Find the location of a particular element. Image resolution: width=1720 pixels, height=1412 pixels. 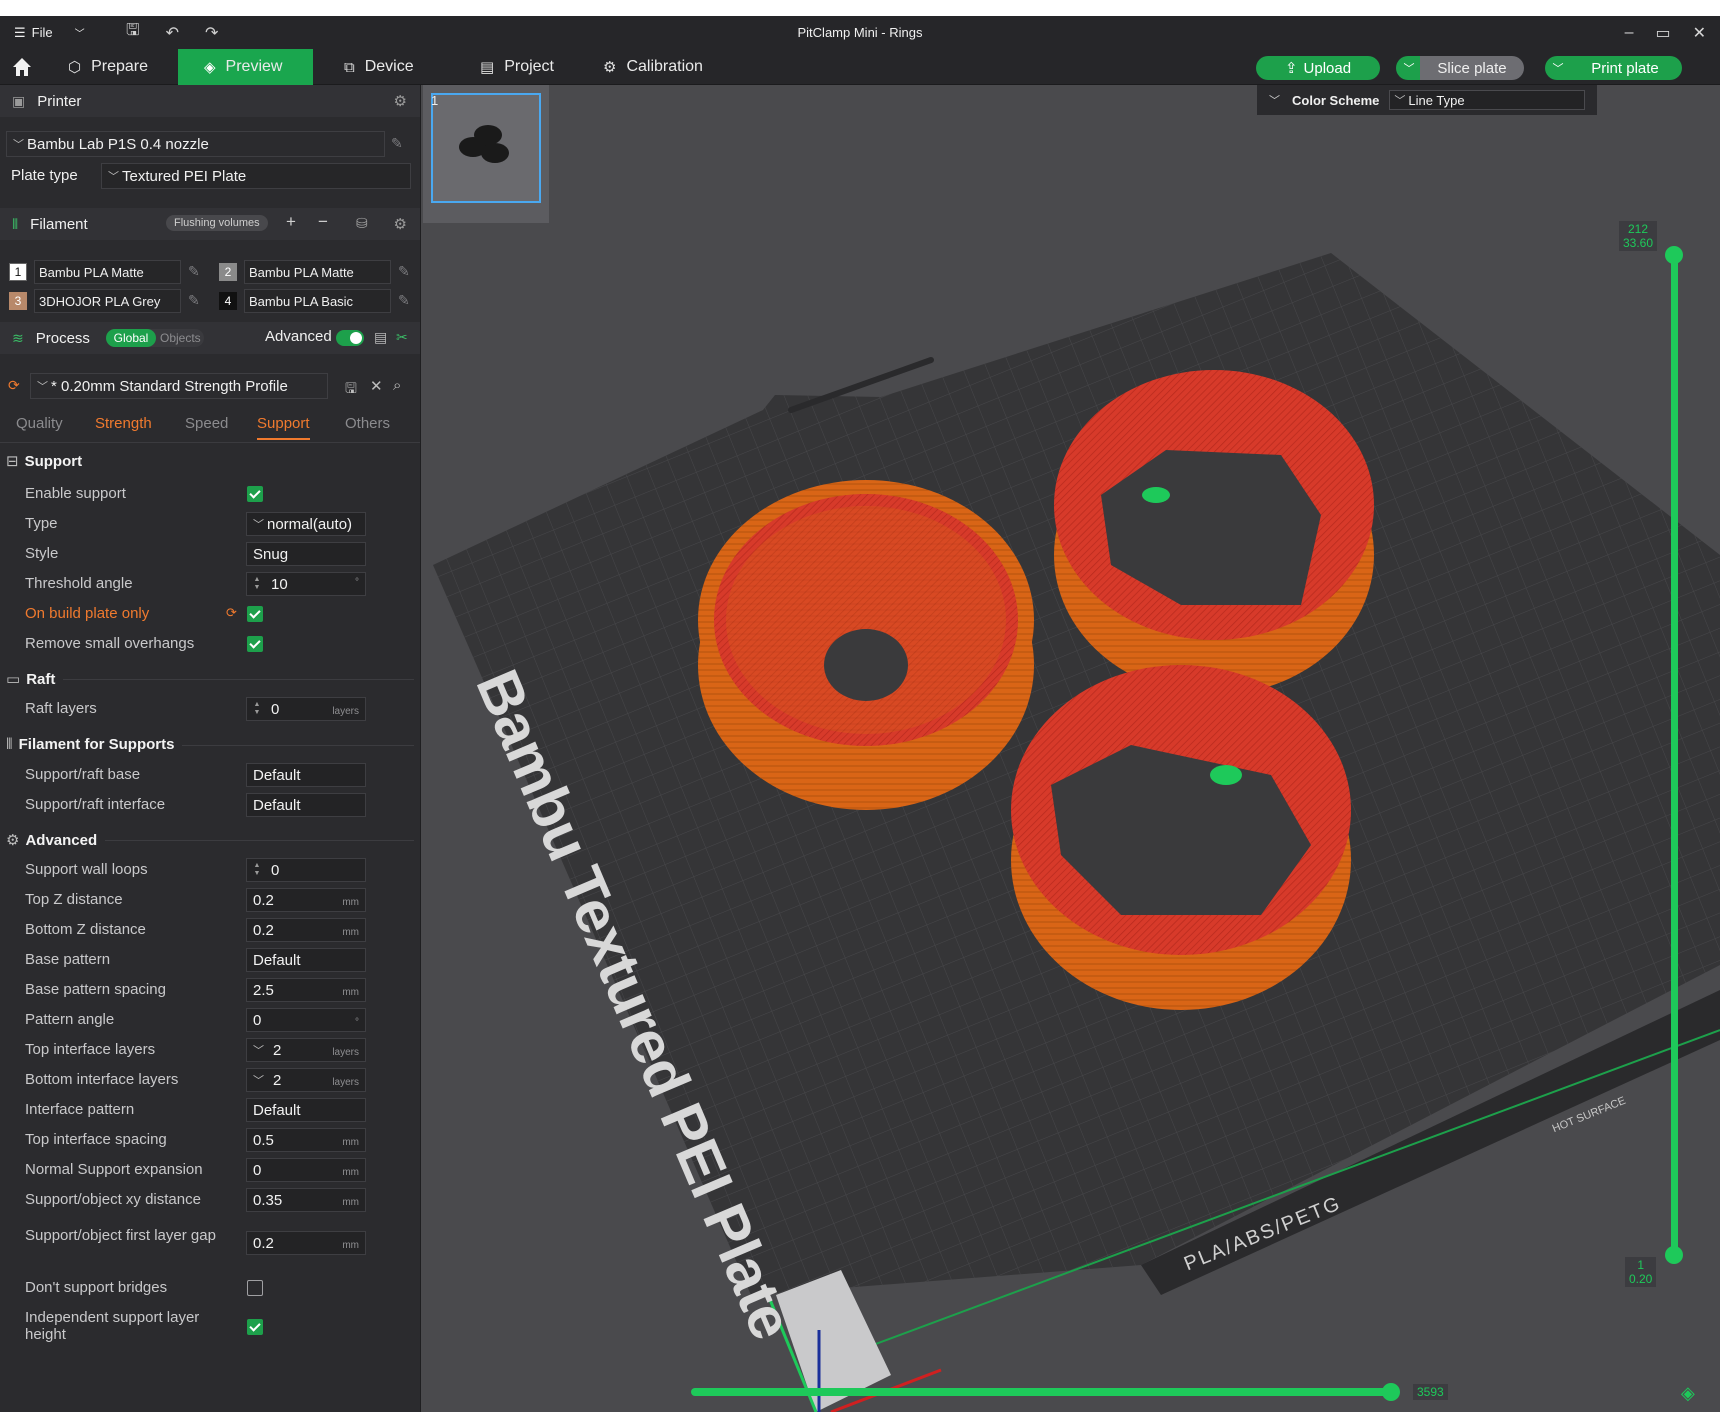

plate-type-select: ﹀ Textured PEI Plate is located at coordinates (256, 176).